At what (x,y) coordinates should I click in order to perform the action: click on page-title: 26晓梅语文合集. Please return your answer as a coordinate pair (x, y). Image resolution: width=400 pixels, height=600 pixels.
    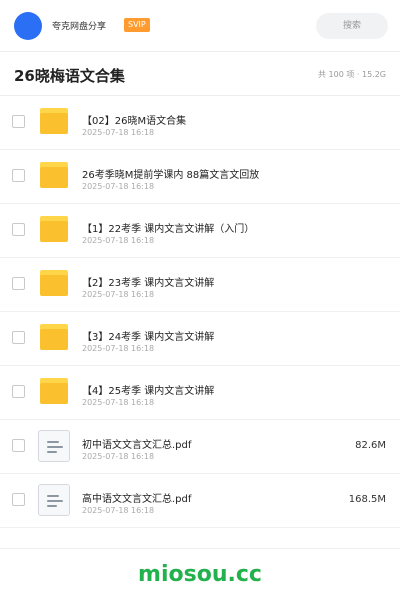
    Looking at the image, I should click on (69, 76).